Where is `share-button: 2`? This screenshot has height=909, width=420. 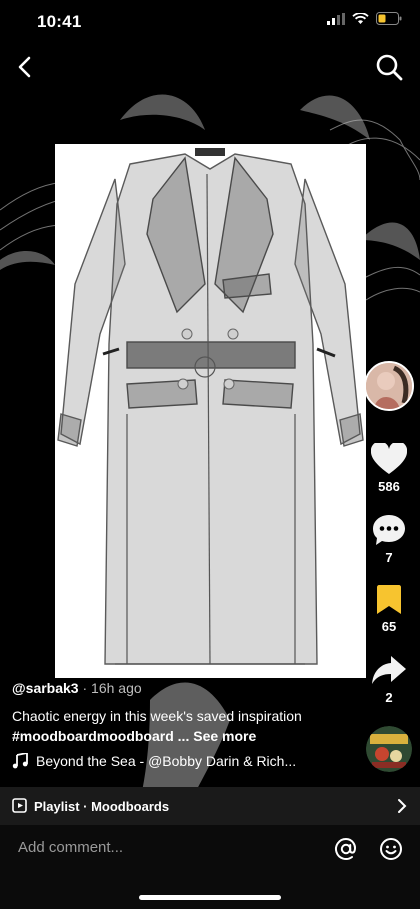 share-button: 2 is located at coordinates (389, 679).